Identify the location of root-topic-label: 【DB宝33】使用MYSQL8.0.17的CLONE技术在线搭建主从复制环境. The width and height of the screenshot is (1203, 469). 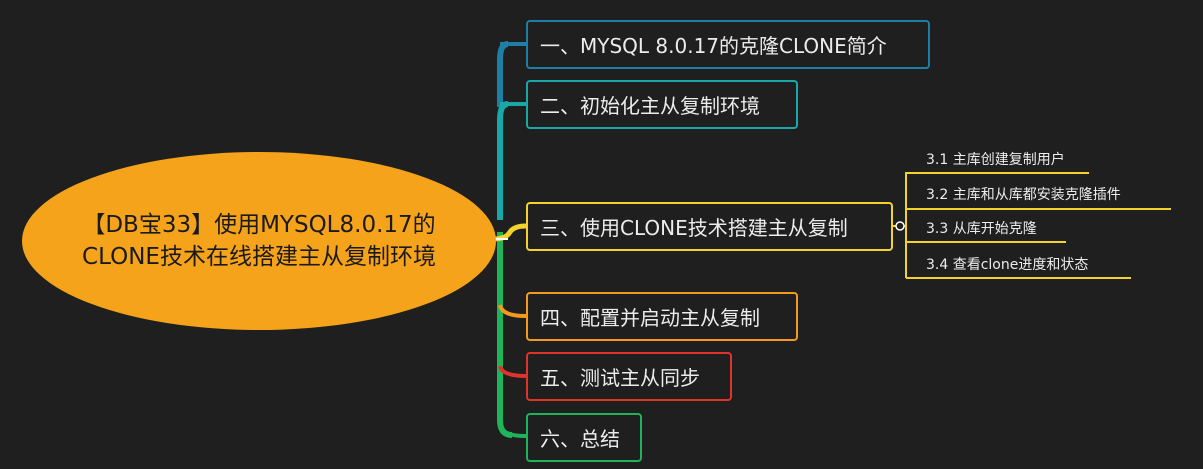
(259, 241).